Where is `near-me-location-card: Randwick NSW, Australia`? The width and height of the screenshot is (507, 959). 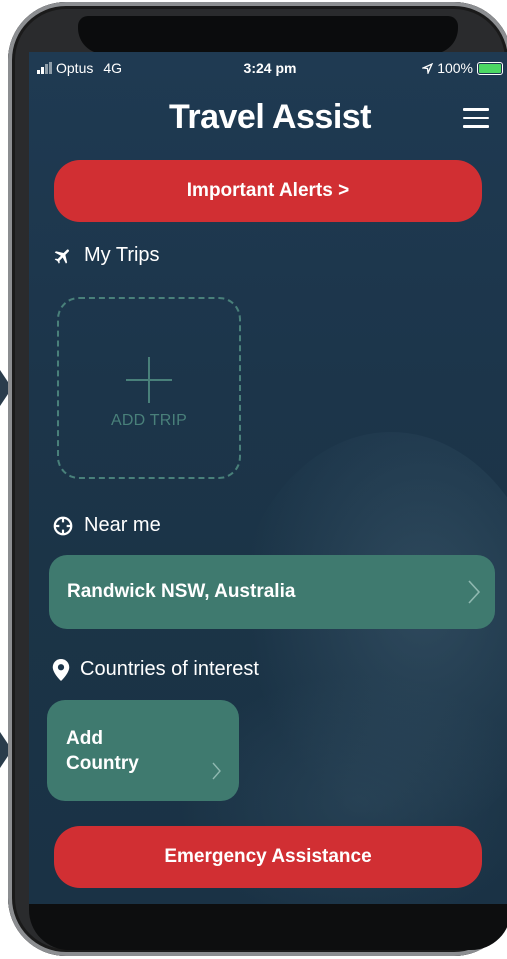 near-me-location-card: Randwick NSW, Australia is located at coordinates (272, 592).